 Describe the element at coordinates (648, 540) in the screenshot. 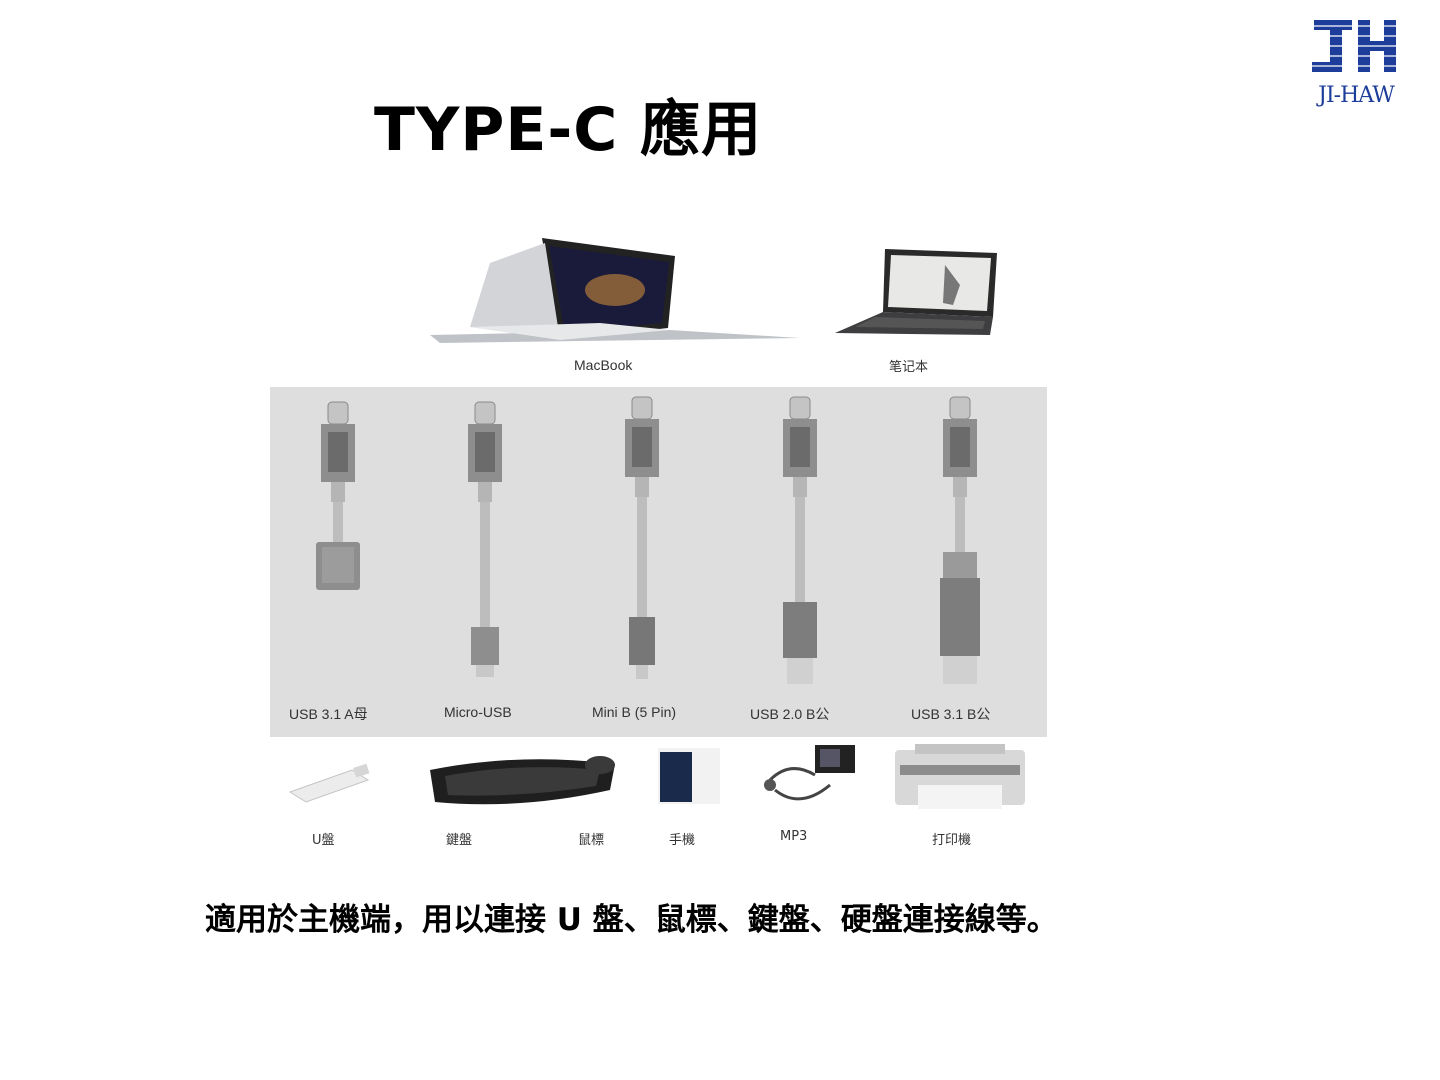

I see `cable-illustrations` at that location.